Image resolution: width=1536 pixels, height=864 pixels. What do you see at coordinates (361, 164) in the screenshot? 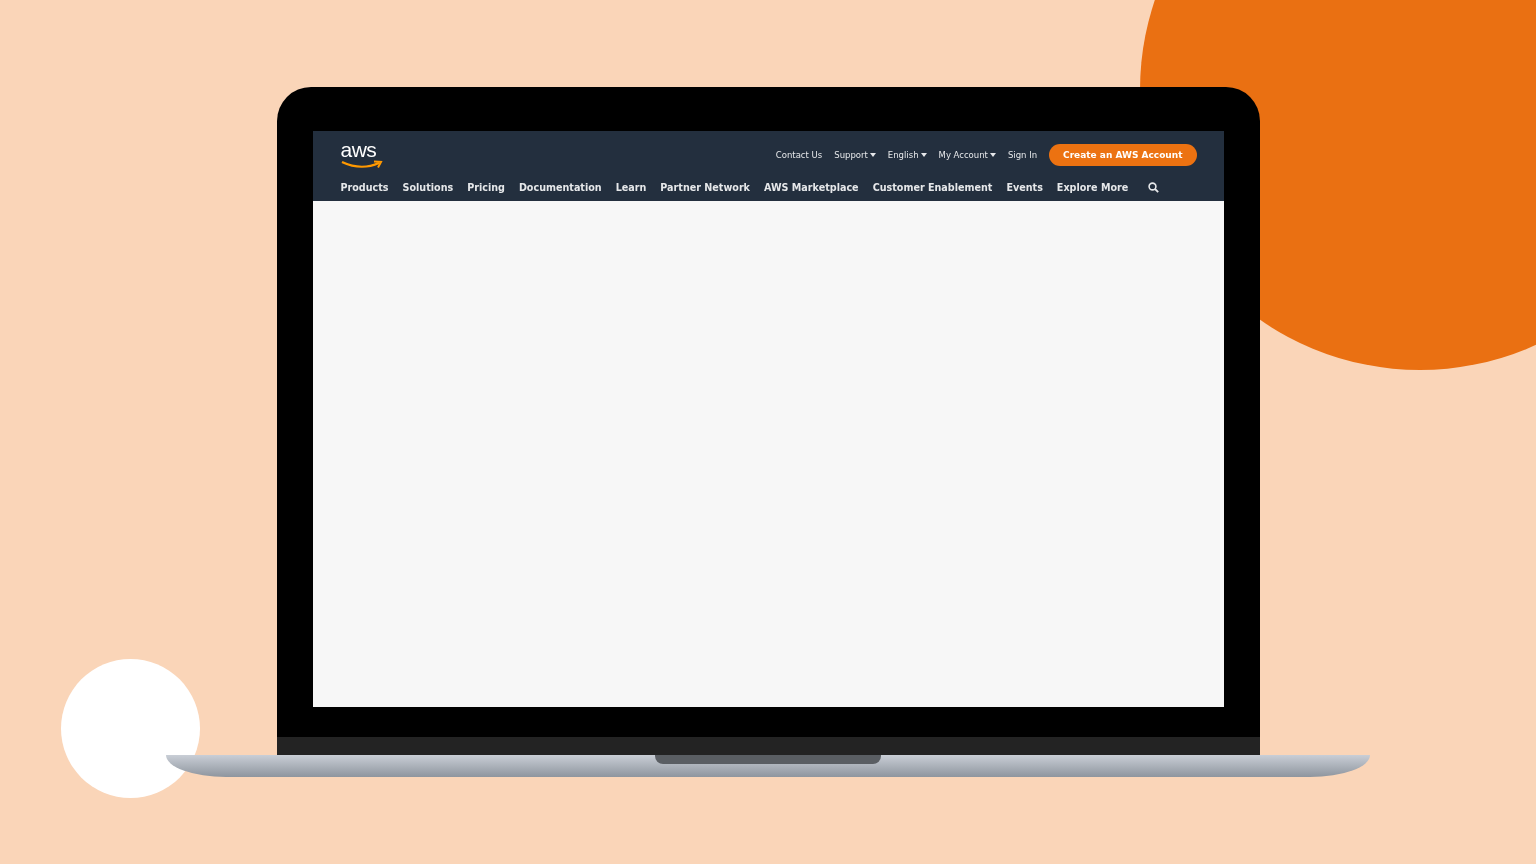
I see `smile-arrow-icon` at bounding box center [361, 164].